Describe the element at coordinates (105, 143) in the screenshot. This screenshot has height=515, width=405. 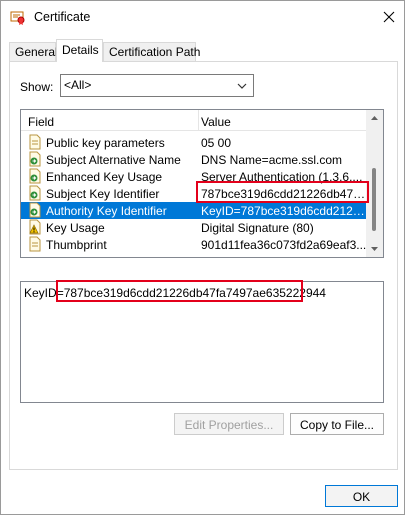
I see `field-name: Public key parameters` at that location.